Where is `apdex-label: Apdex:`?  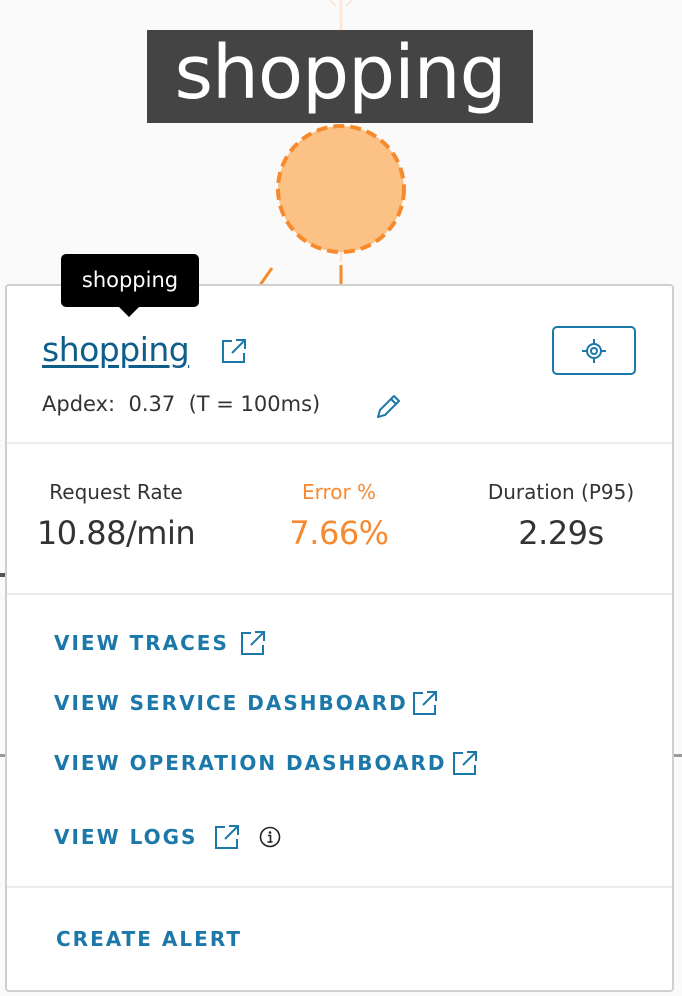 apdex-label: Apdex: is located at coordinates (79, 404).